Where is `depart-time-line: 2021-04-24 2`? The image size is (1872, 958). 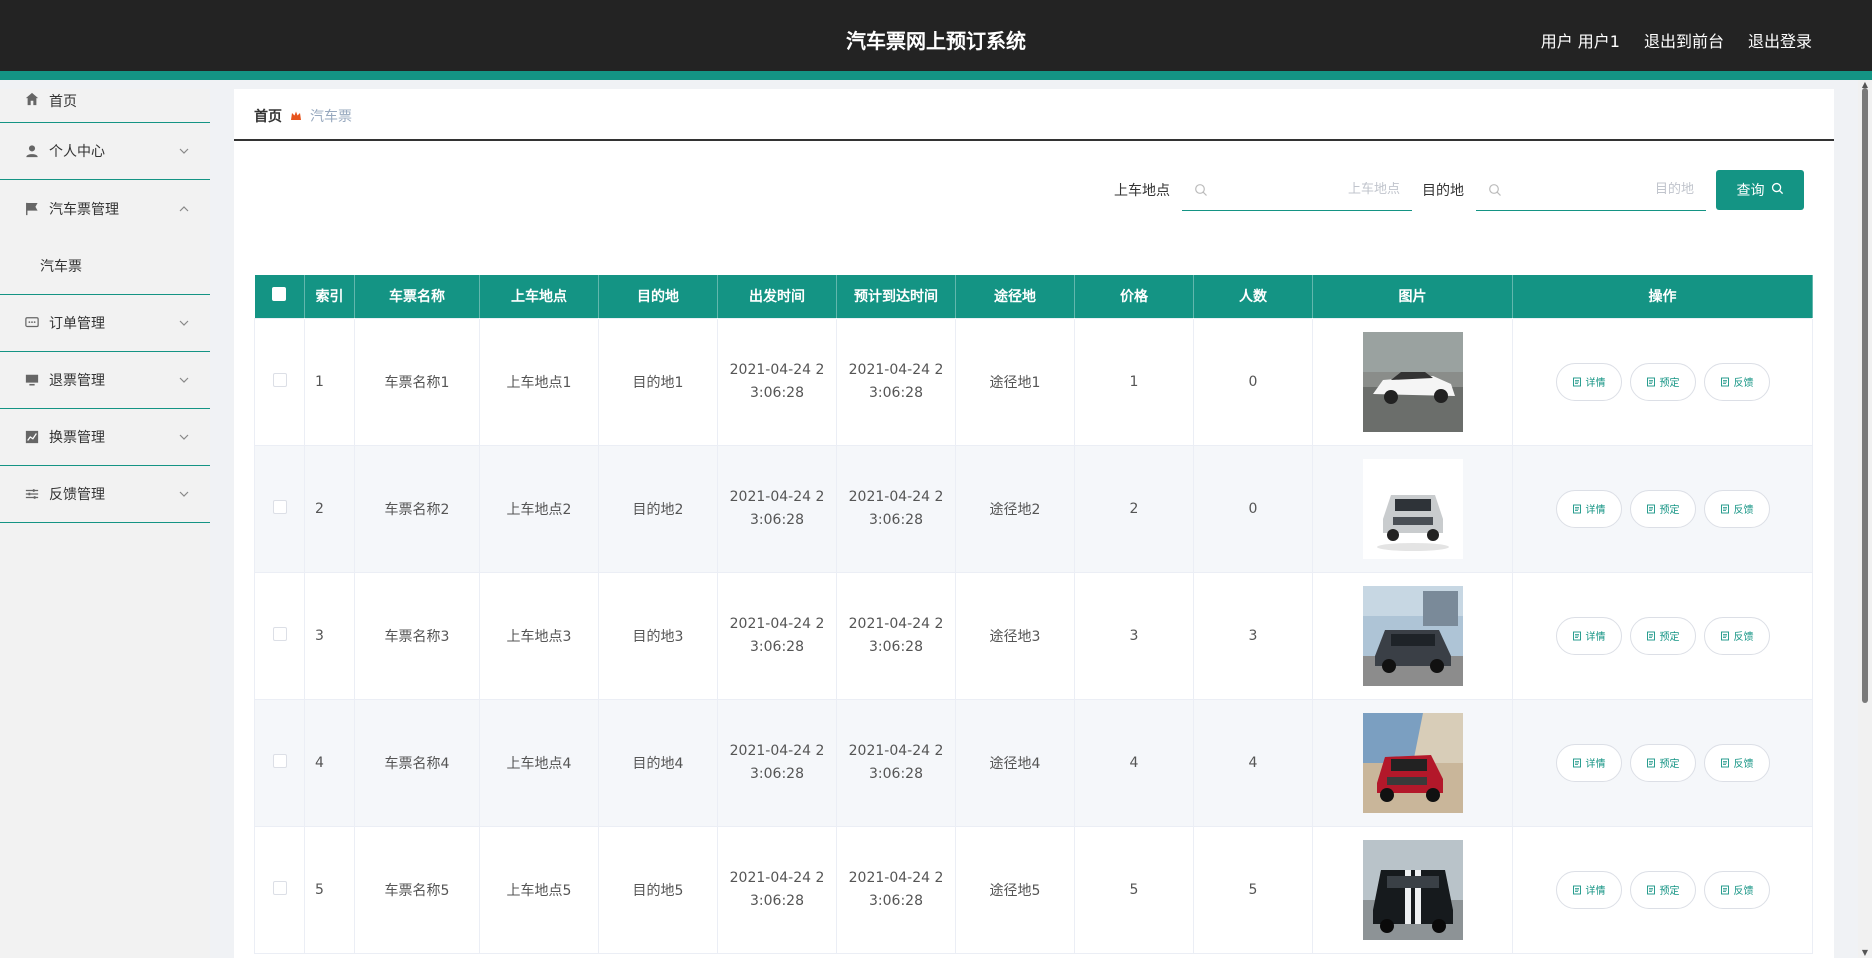 depart-time-line: 2021-04-24 2 is located at coordinates (777, 750).